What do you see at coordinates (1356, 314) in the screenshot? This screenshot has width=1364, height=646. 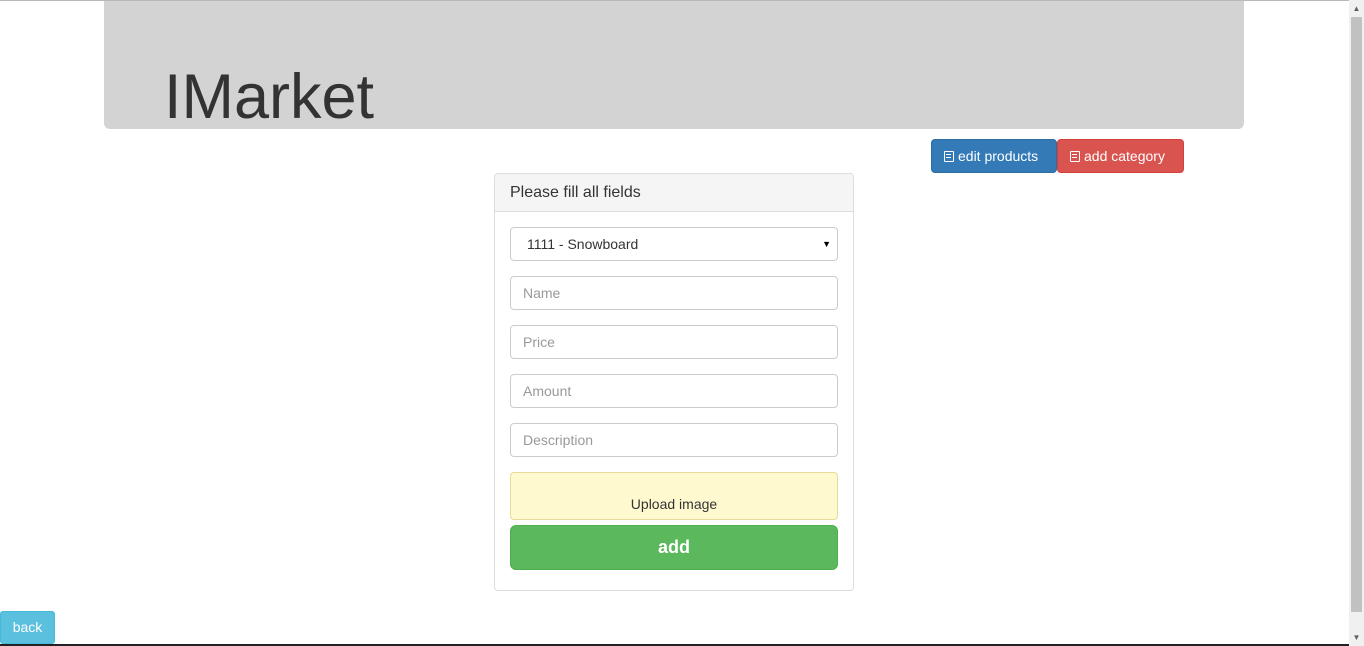 I see `scrollbar-thumb` at bounding box center [1356, 314].